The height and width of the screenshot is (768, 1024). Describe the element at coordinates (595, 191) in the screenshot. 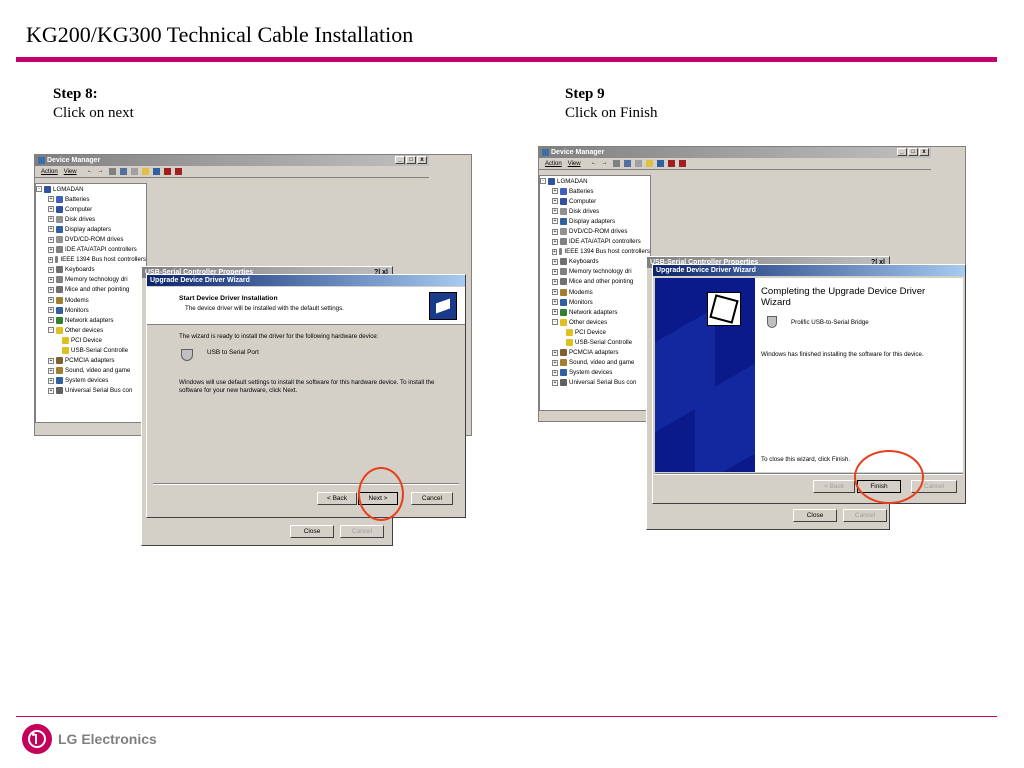

I see `tree-item: + Batteries` at that location.